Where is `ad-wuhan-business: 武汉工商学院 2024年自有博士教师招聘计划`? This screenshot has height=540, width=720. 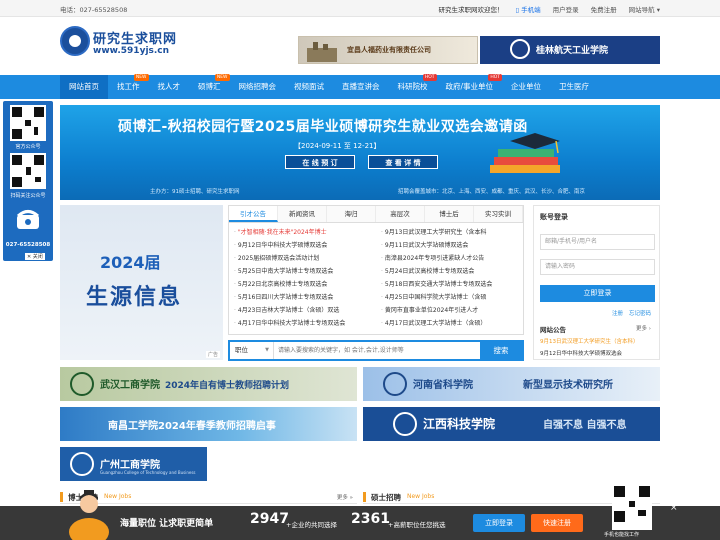
ad-wuhan-business: 武汉工商学院 2024年自有博士教师招聘计划 is located at coordinates (208, 384).